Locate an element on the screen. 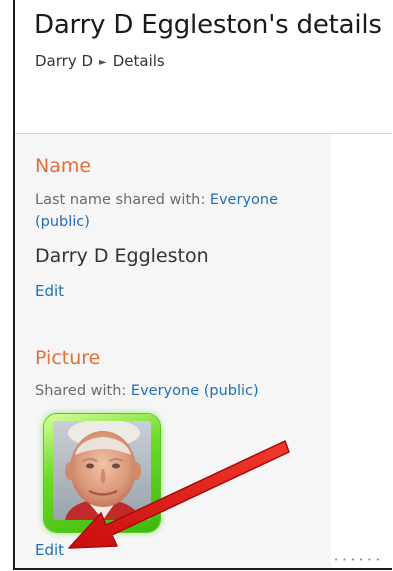 The height and width of the screenshot is (571, 393). breadcrumb: Darry D ► Details is located at coordinates (100, 61).